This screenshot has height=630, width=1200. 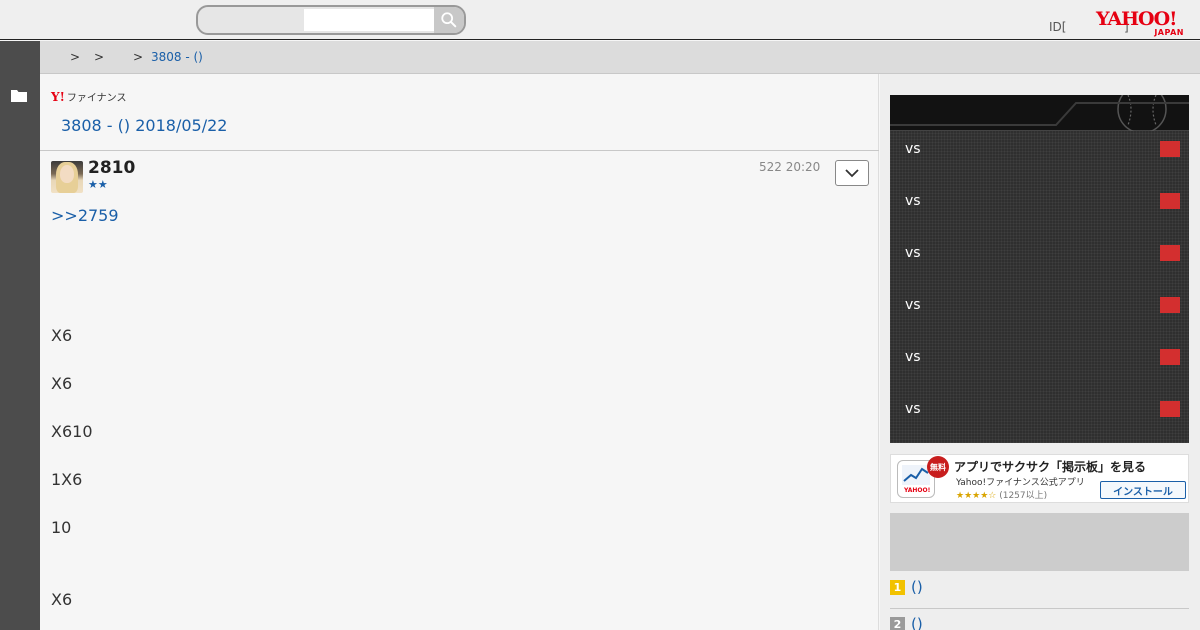 What do you see at coordinates (369, 20) in the screenshot?
I see `search-input` at bounding box center [369, 20].